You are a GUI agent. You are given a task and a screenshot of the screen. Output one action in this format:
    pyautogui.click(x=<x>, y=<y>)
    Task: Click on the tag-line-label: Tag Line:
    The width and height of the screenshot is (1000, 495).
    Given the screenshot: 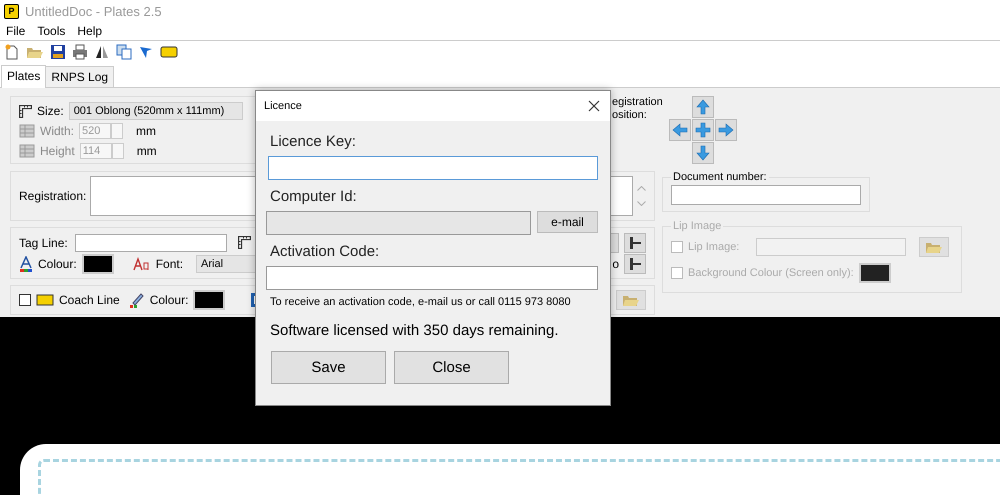 What is the action you would take?
    pyautogui.click(x=43, y=243)
    